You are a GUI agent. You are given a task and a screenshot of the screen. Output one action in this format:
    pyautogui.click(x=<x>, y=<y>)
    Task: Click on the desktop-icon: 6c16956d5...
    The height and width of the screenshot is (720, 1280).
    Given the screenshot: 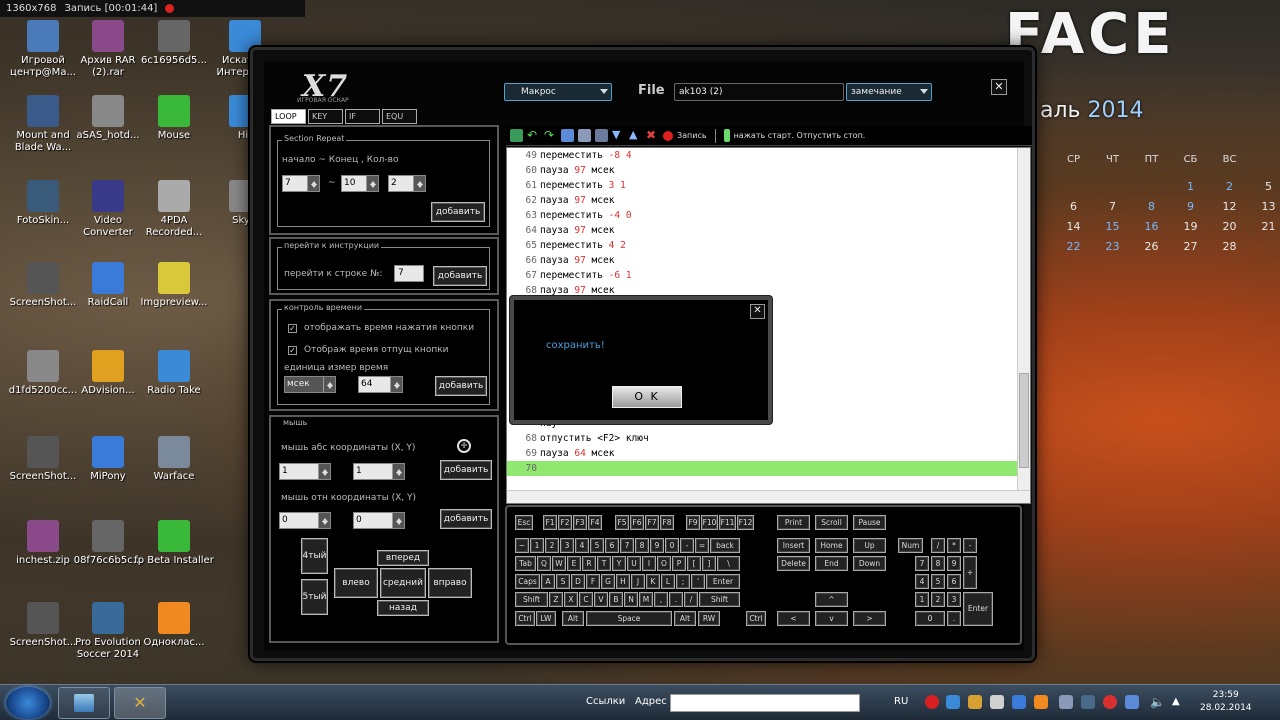 What is the action you would take?
    pyautogui.click(x=174, y=43)
    